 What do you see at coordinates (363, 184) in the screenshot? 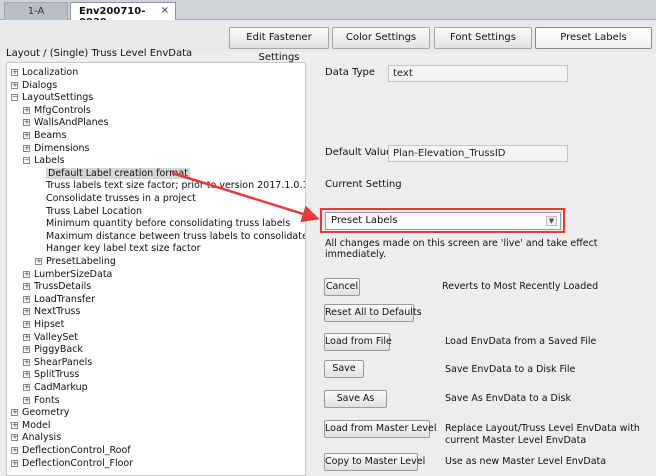
I see `current-setting-label: Current Setting` at bounding box center [363, 184].